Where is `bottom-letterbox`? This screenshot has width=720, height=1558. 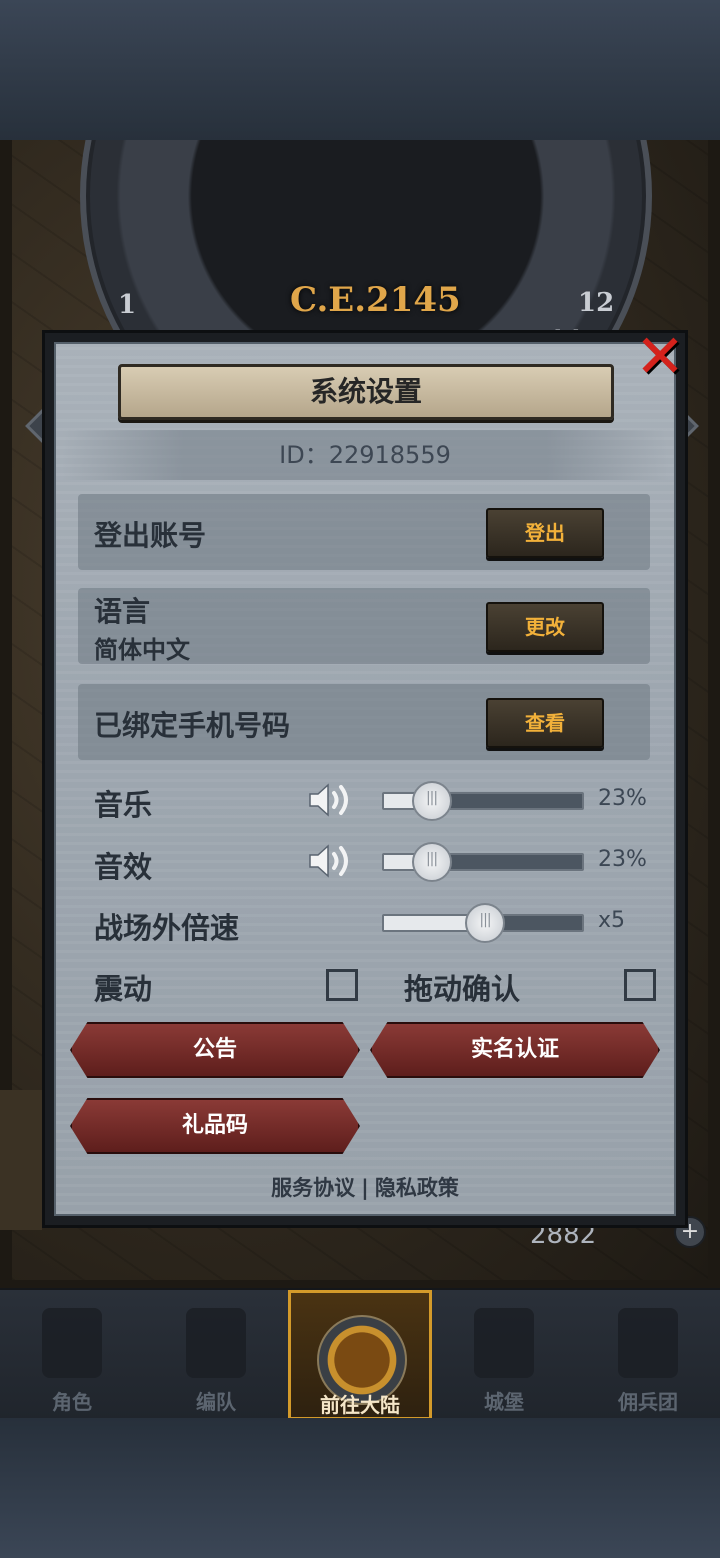 bottom-letterbox is located at coordinates (360, 1488).